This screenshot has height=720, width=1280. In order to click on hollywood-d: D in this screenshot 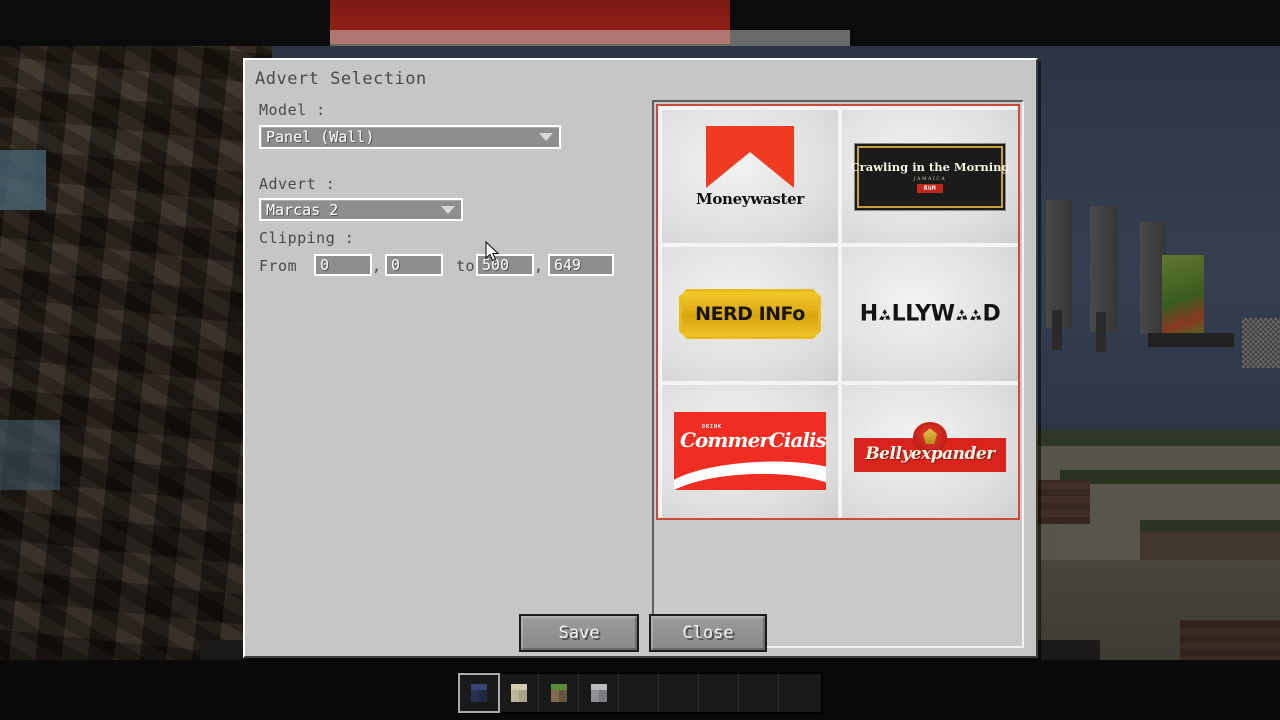, I will do `click(991, 314)`.